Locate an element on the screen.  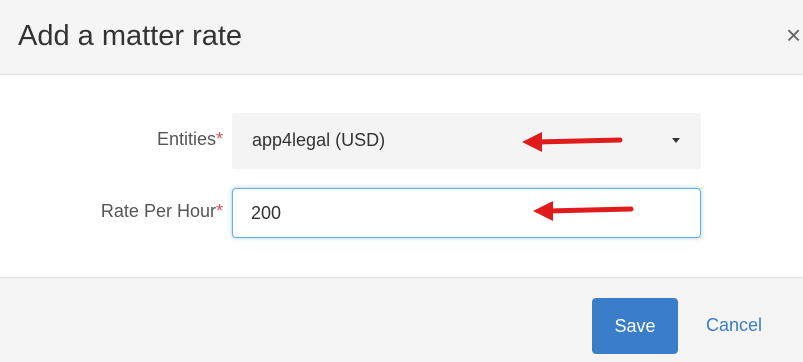
close-icon: × is located at coordinates (793, 35).